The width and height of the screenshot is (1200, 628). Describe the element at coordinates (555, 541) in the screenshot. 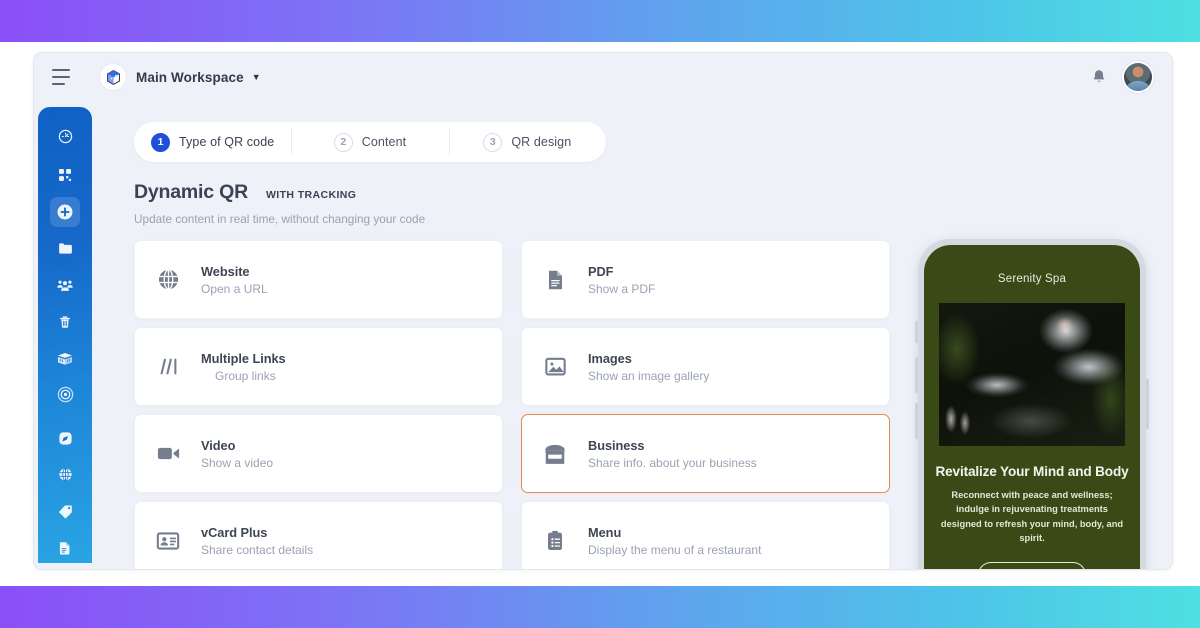

I see `menu-clipboard-icon` at that location.